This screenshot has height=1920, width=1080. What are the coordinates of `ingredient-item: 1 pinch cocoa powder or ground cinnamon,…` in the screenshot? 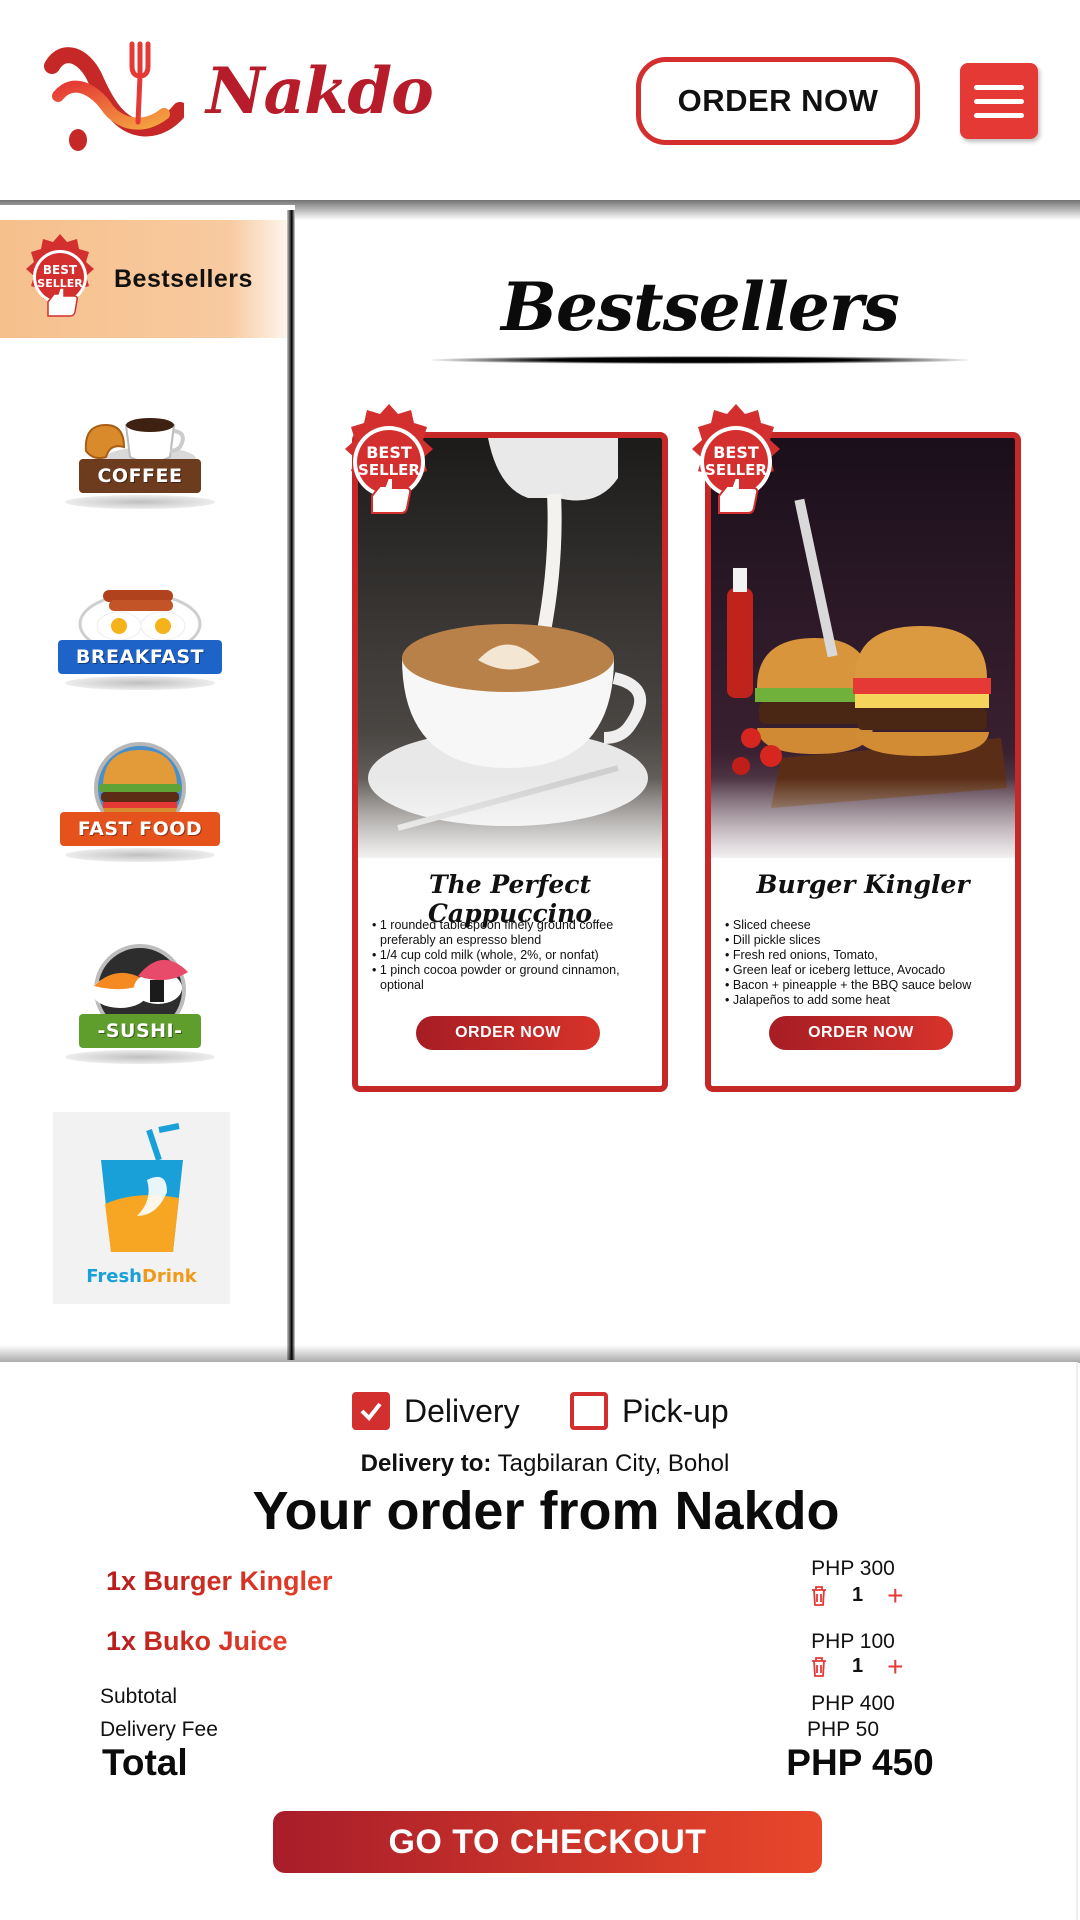 It's located at (517, 978).